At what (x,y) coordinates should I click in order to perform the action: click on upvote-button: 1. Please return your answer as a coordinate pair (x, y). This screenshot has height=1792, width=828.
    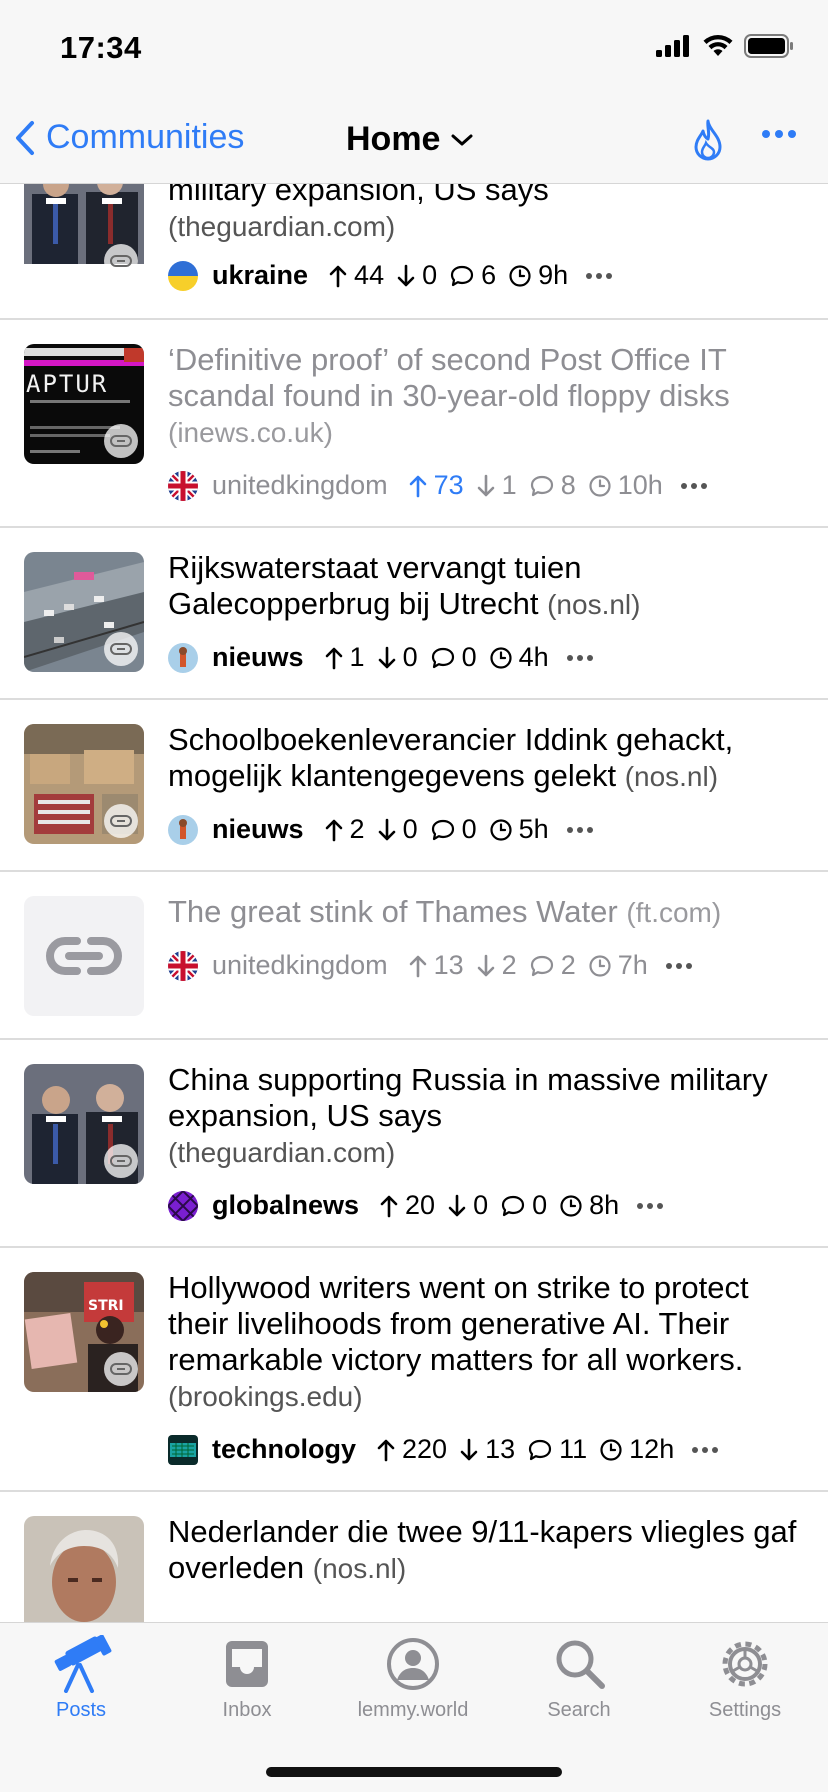
    Looking at the image, I should click on (344, 657).